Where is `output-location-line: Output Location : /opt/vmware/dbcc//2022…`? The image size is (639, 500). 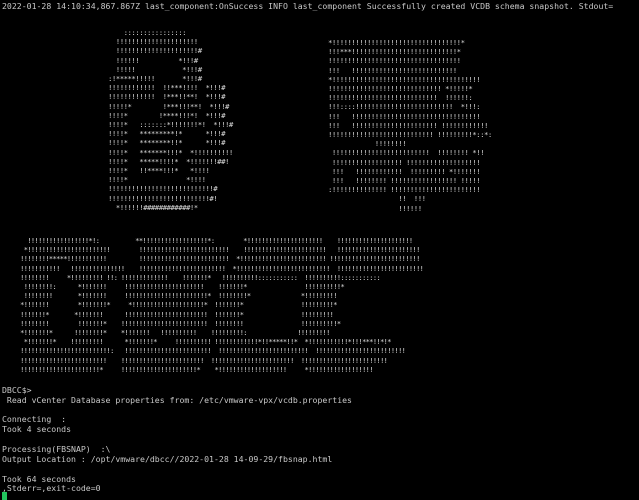 output-location-line: Output Location : /opt/vmware/dbcc//2022… is located at coordinates (167, 459).